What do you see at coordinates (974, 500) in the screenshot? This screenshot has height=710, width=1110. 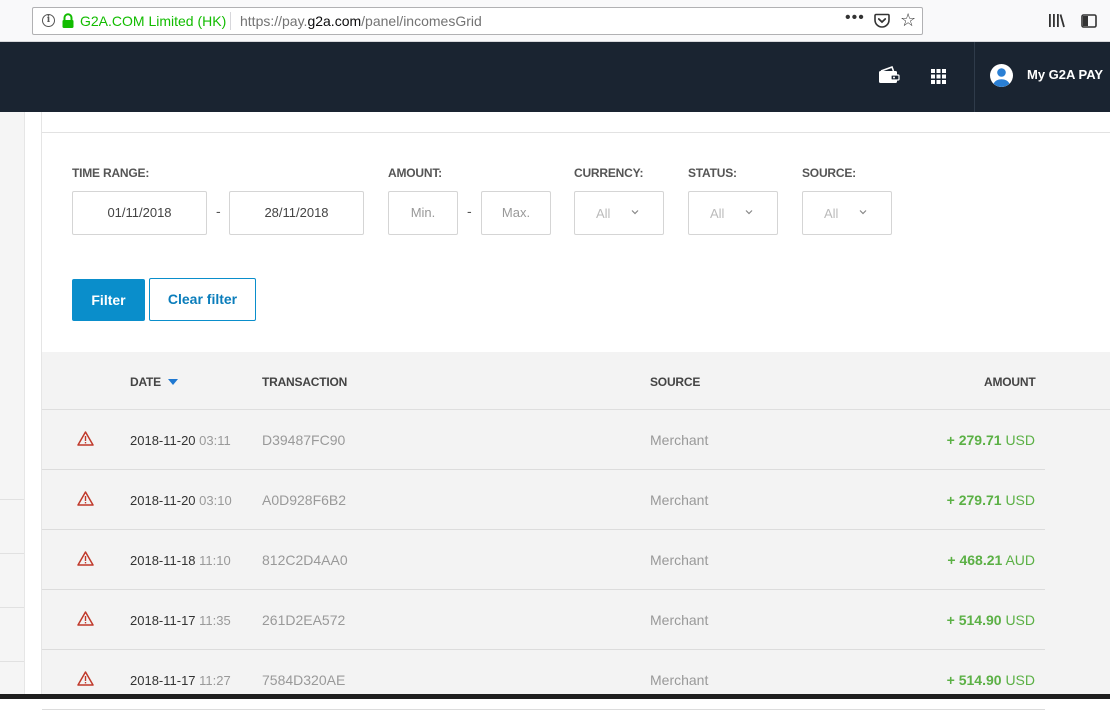 I see `row-amount-value: + 279.71` at bounding box center [974, 500].